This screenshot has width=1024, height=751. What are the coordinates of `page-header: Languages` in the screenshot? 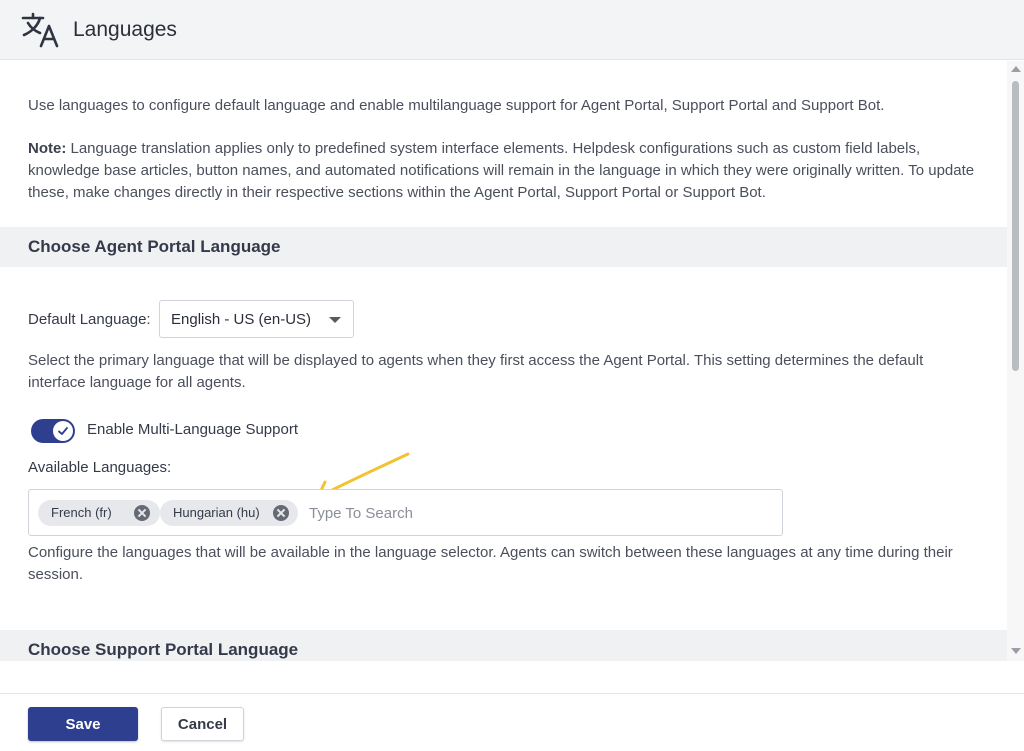 It's located at (512, 30).